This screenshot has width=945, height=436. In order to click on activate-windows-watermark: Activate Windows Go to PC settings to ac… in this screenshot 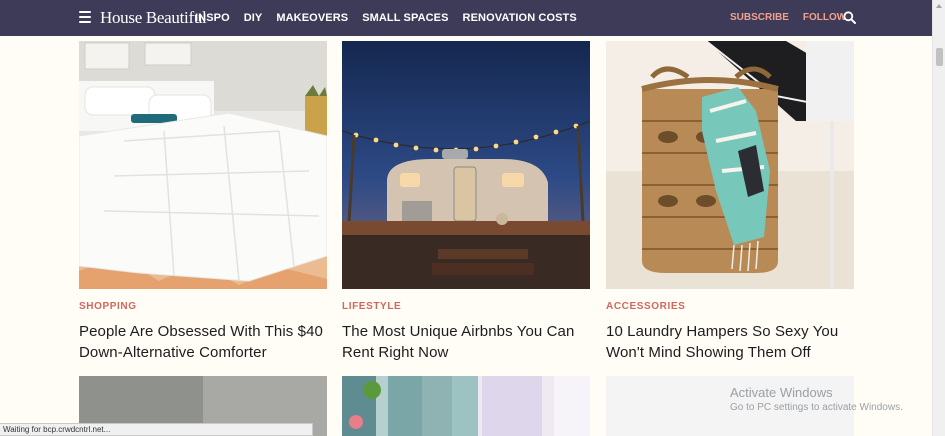, I will do `click(816, 399)`.